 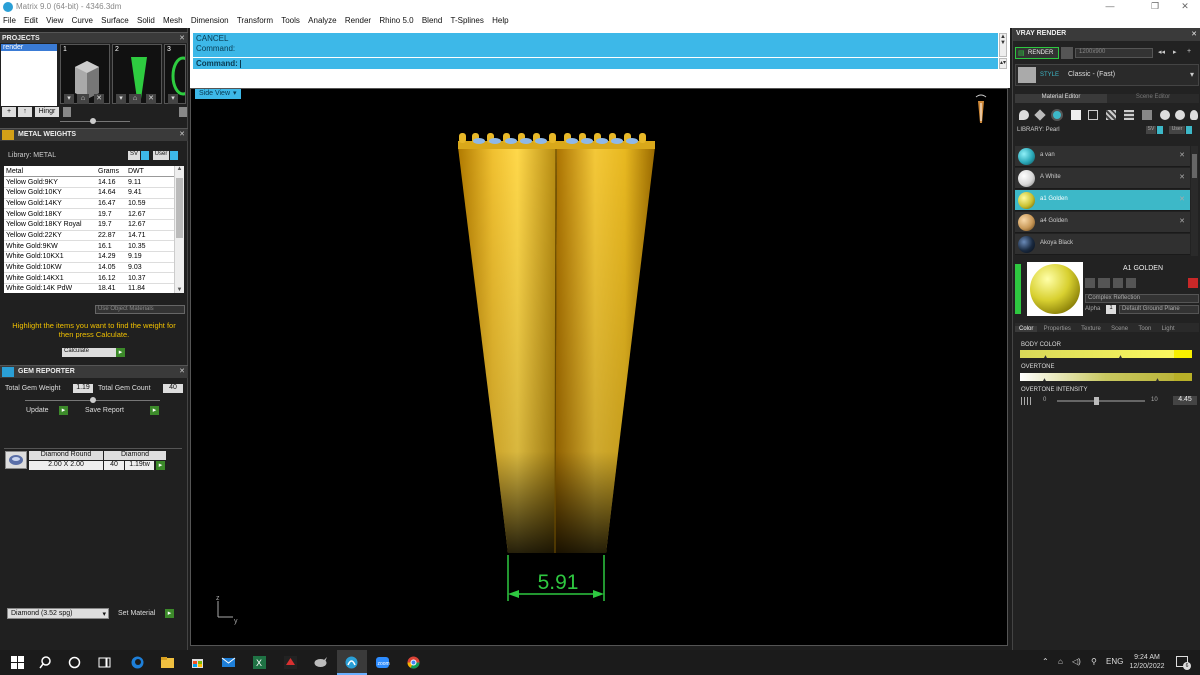 What do you see at coordinates (1153, 98) in the screenshot?
I see `tab-scene-editor: Scene Editor` at bounding box center [1153, 98].